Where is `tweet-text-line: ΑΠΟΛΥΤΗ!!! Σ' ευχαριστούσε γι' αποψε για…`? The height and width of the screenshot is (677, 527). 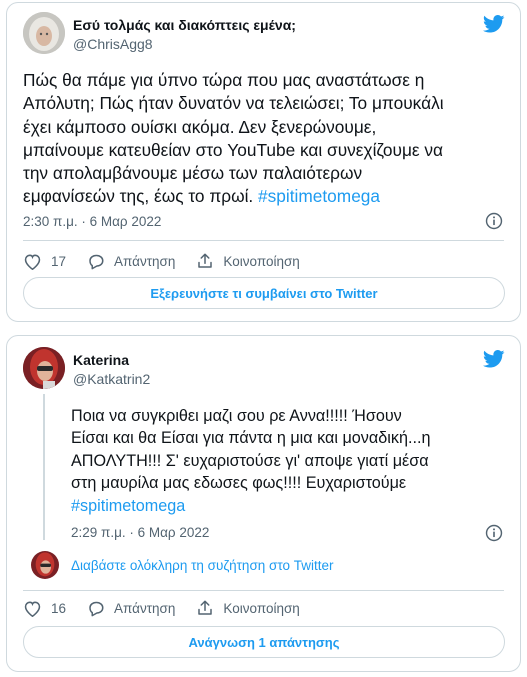
tweet-text-line: ΑΠΟΛΥΤΗ!!! Σ' ευχαριστούσε γι' αποψε για… is located at coordinates (250, 460).